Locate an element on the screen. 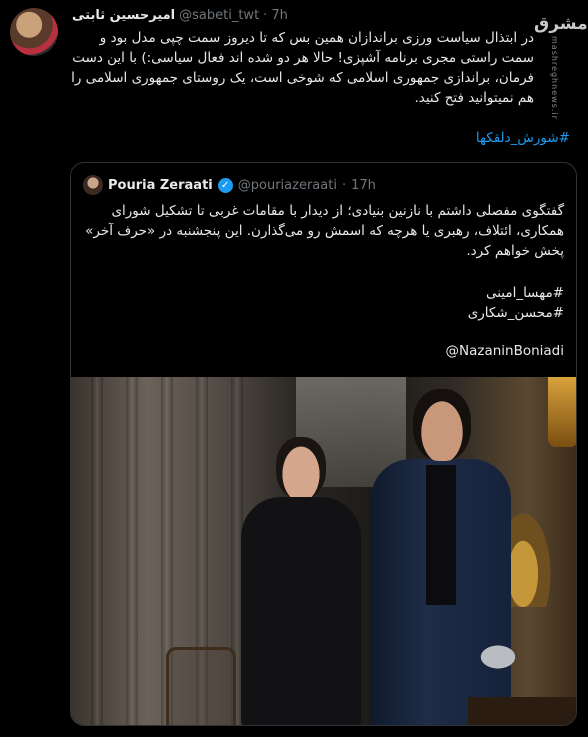 This screenshot has height=737, width=588. author-handle: @sabeti_twt is located at coordinates (219, 15).